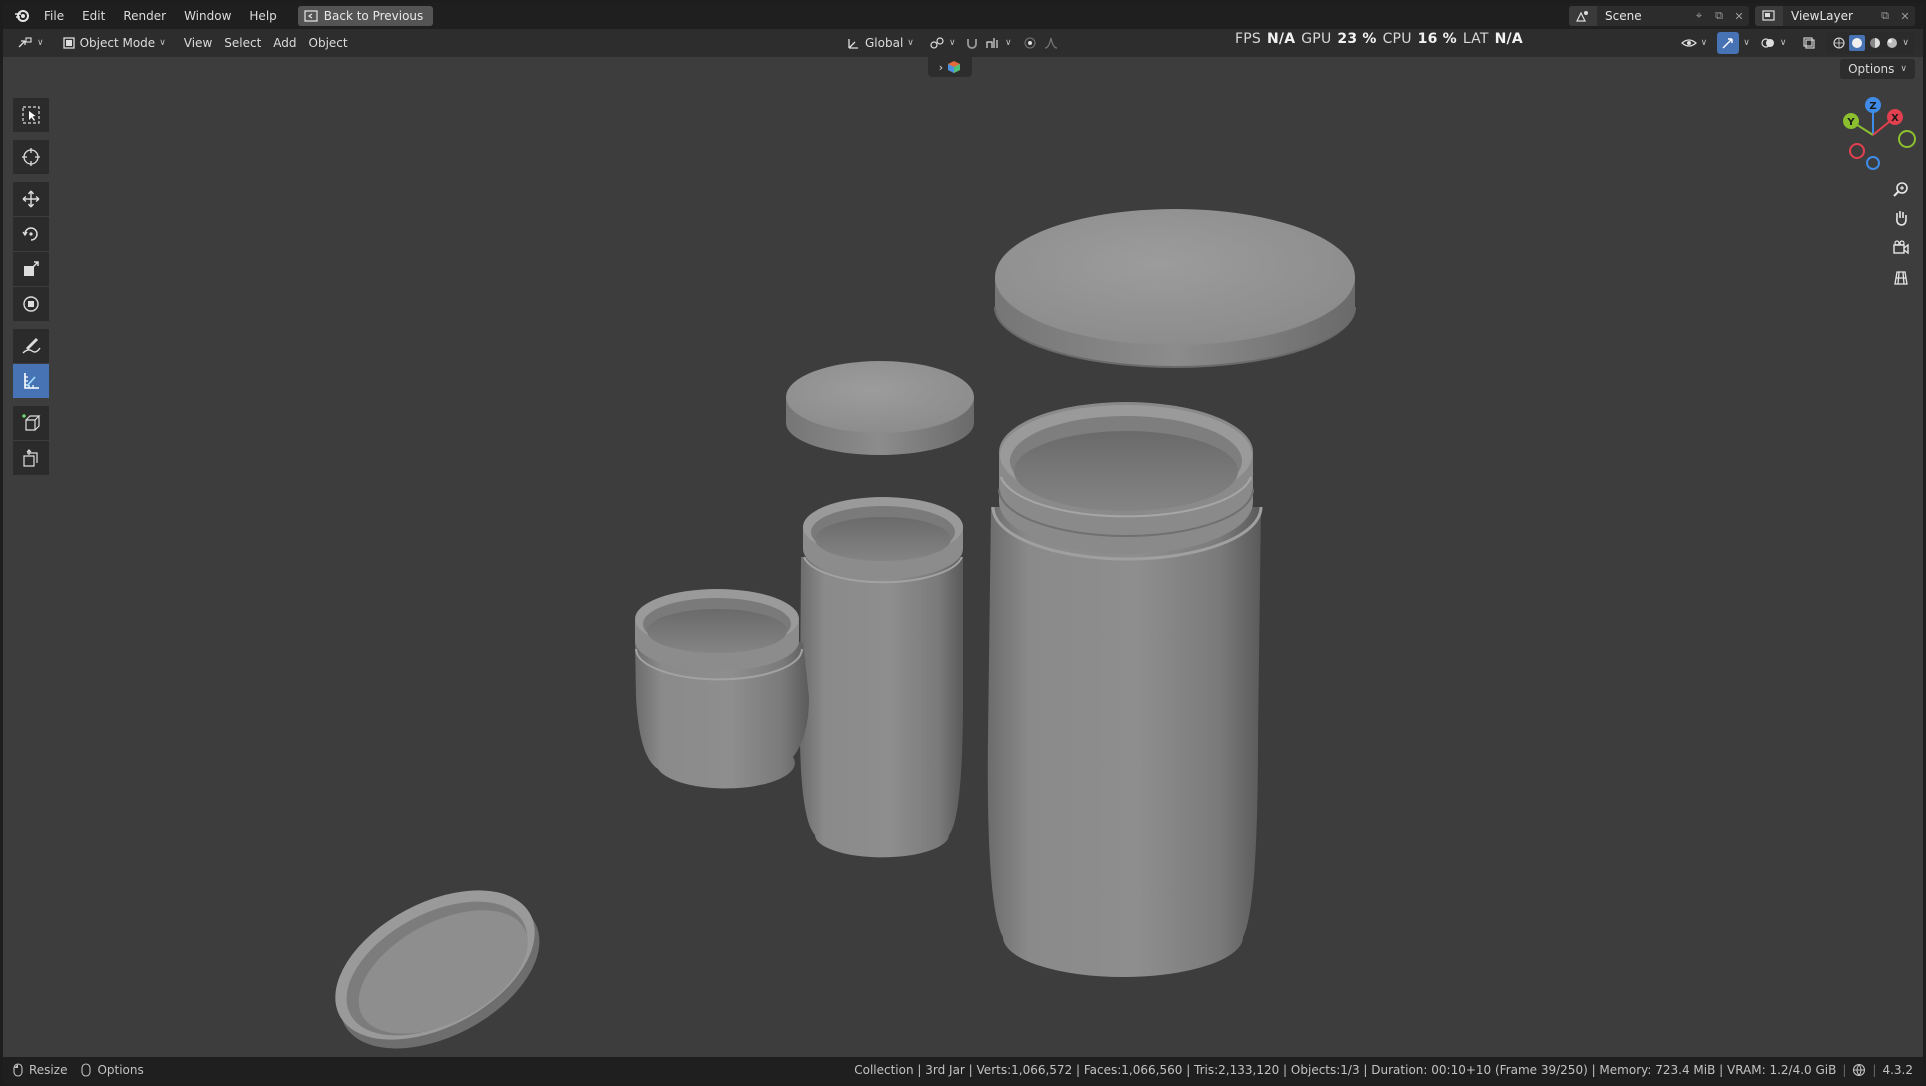  I want to click on scene-icon, so click(1583, 16).